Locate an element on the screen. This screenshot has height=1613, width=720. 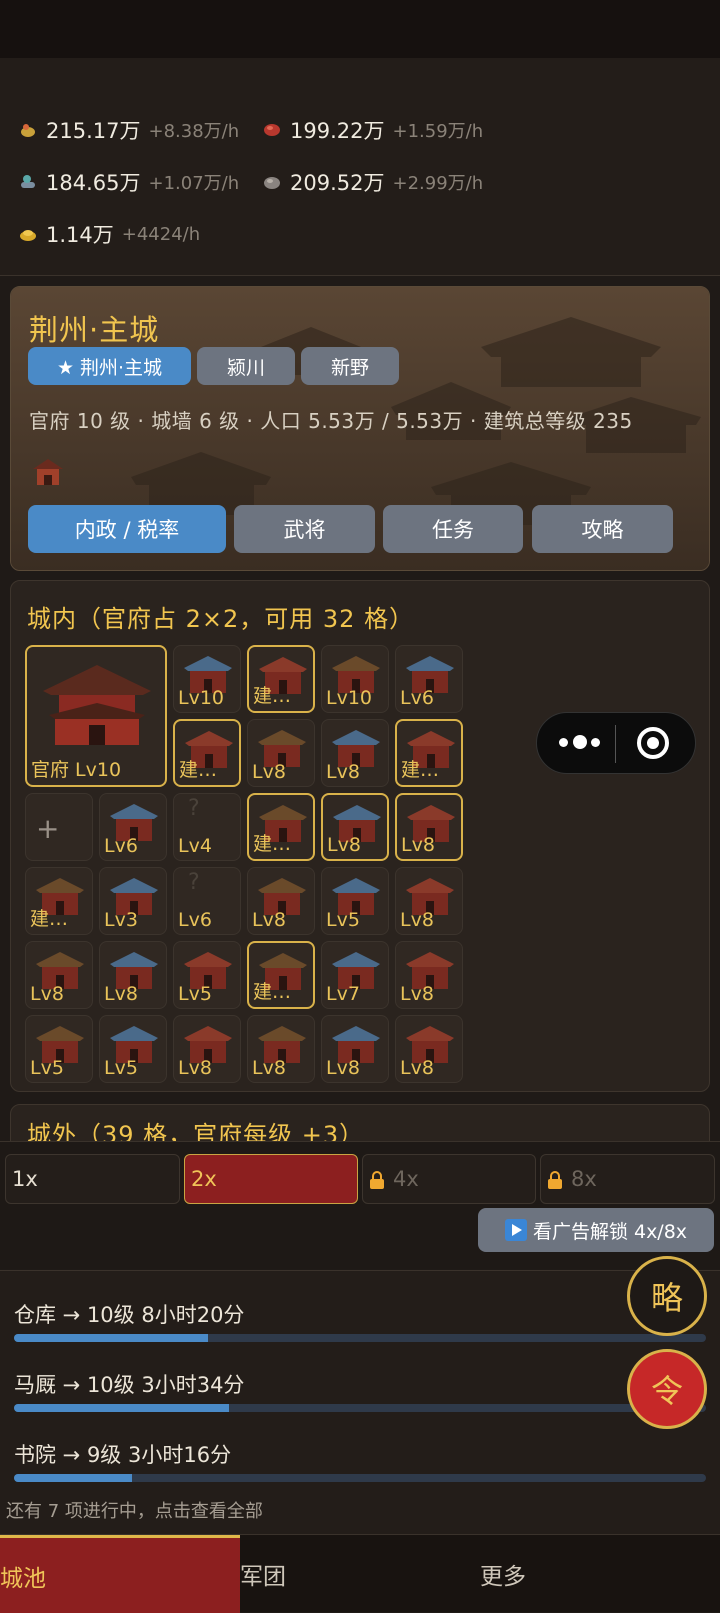
resource-rate: +2.99万/h is located at coordinates (438, 183).